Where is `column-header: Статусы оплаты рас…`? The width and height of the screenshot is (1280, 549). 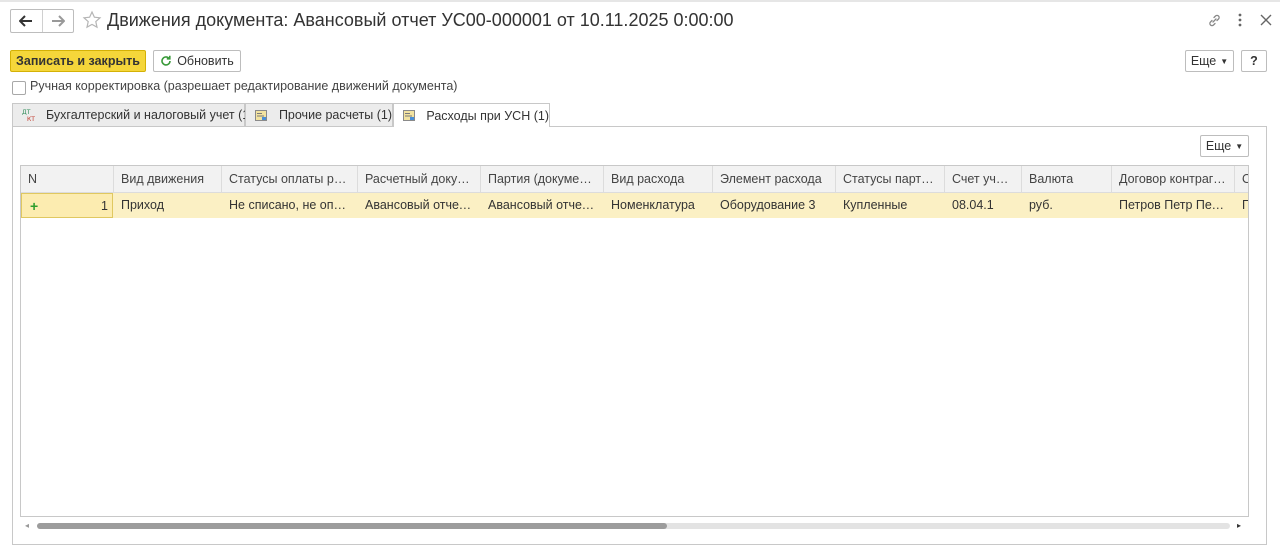
column-header: Статусы оплаты рас… is located at coordinates (290, 179).